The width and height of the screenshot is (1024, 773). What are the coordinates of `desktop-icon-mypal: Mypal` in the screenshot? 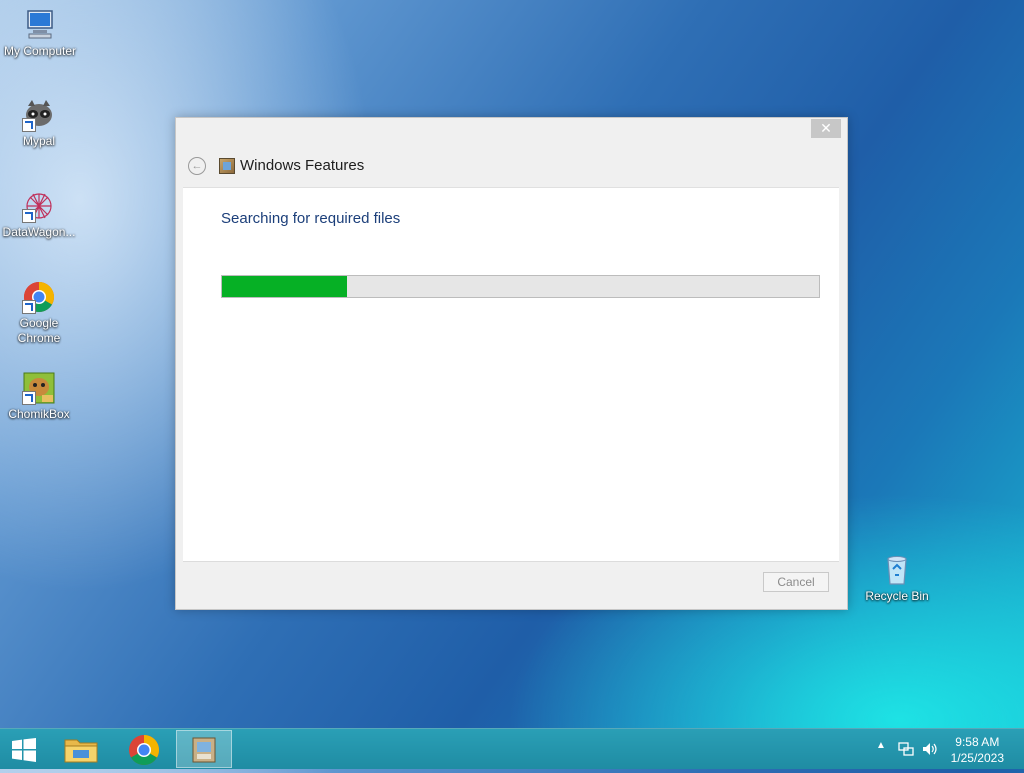 It's located at (39, 123).